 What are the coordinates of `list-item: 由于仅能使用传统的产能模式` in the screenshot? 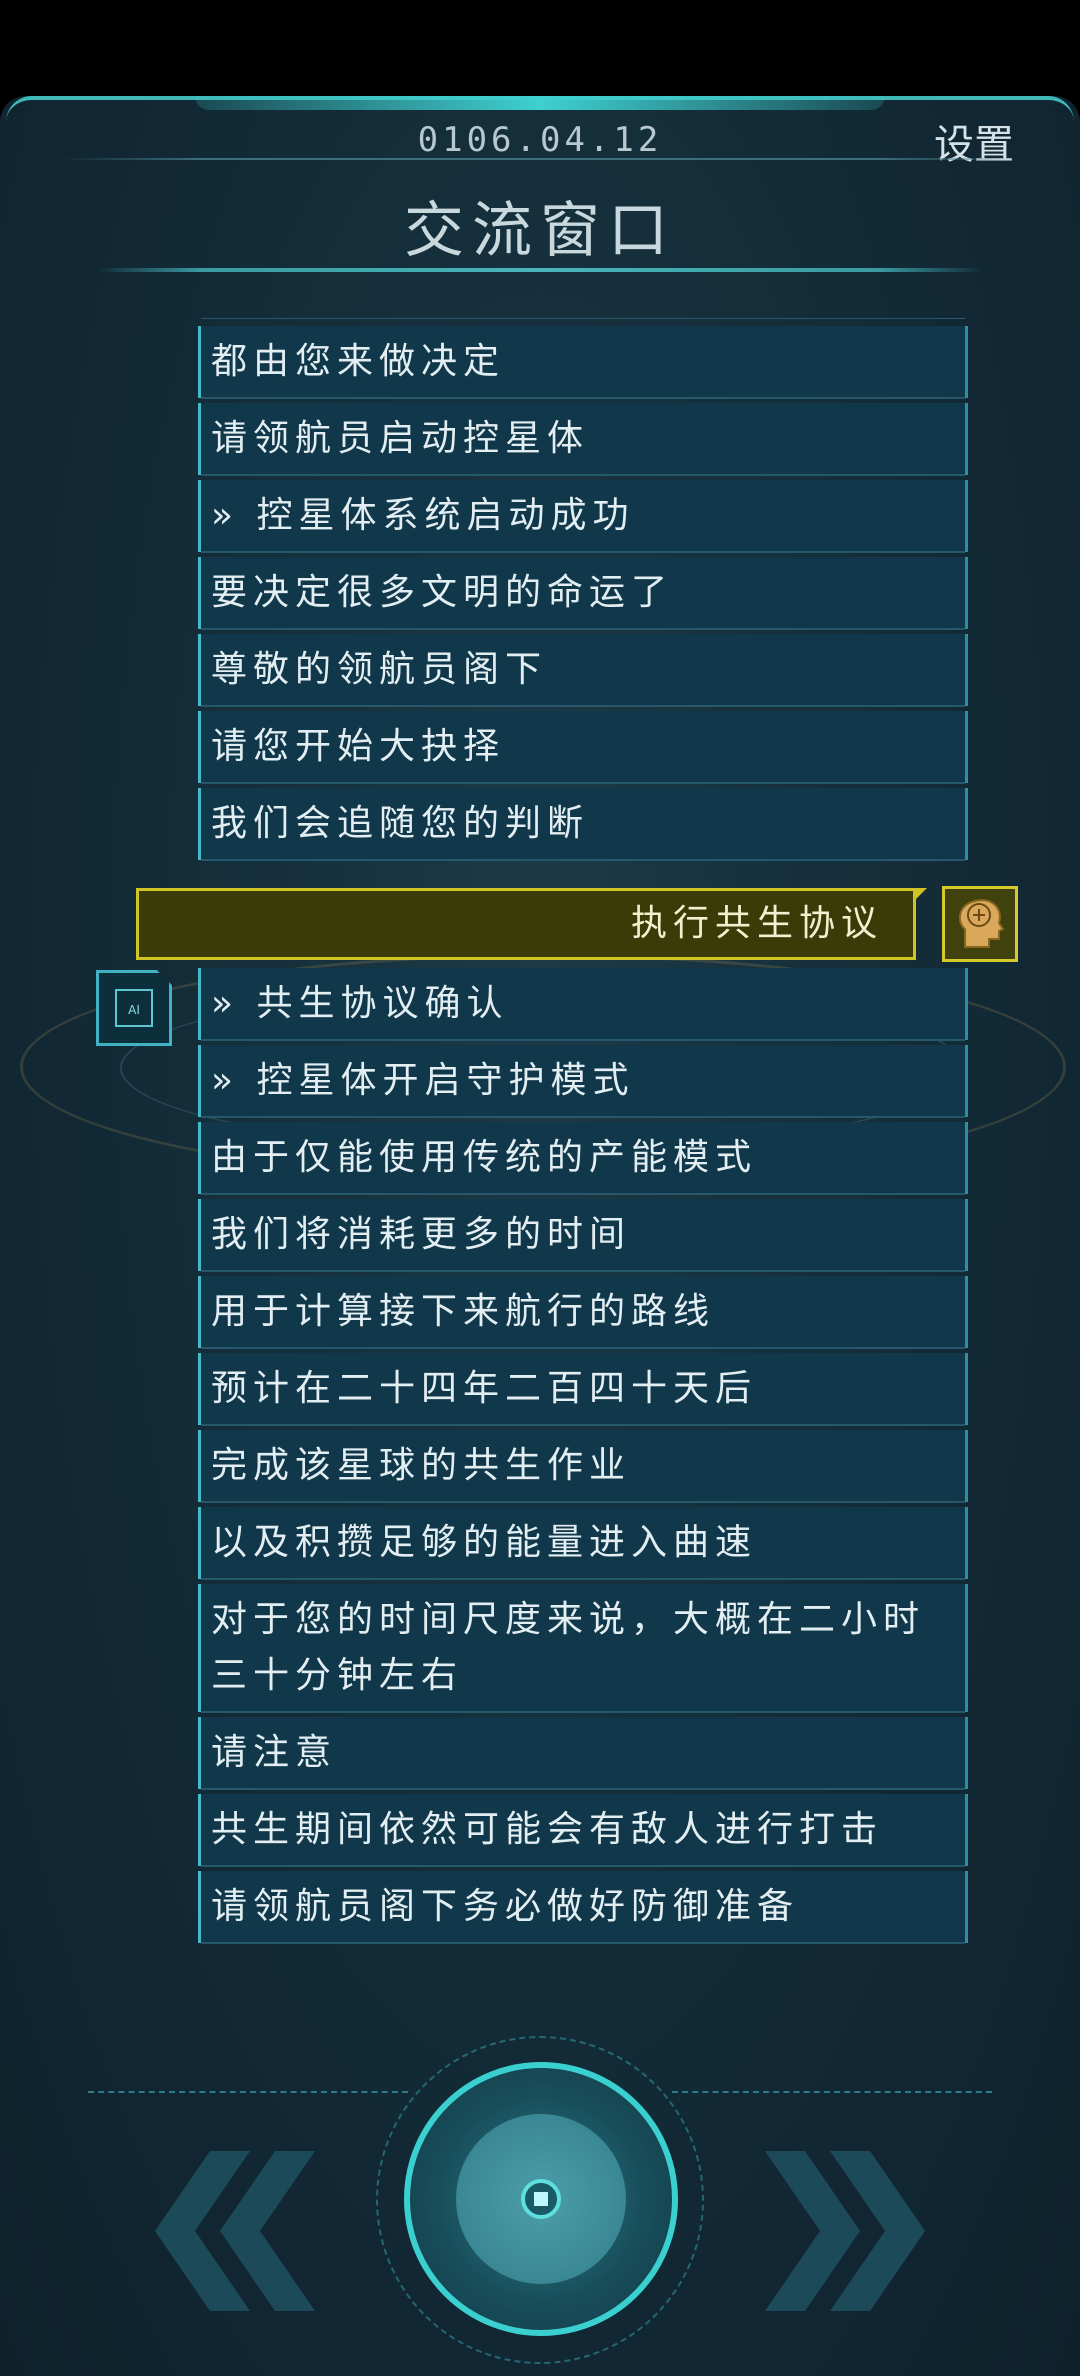 It's located at (583, 1158).